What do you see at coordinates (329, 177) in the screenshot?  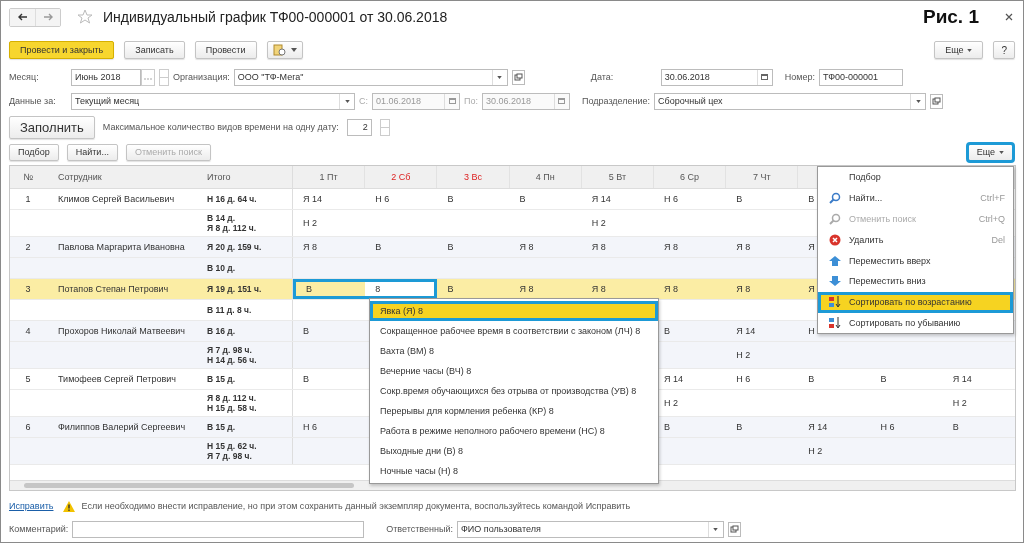 I see `day-column-header: 1 Пт` at bounding box center [329, 177].